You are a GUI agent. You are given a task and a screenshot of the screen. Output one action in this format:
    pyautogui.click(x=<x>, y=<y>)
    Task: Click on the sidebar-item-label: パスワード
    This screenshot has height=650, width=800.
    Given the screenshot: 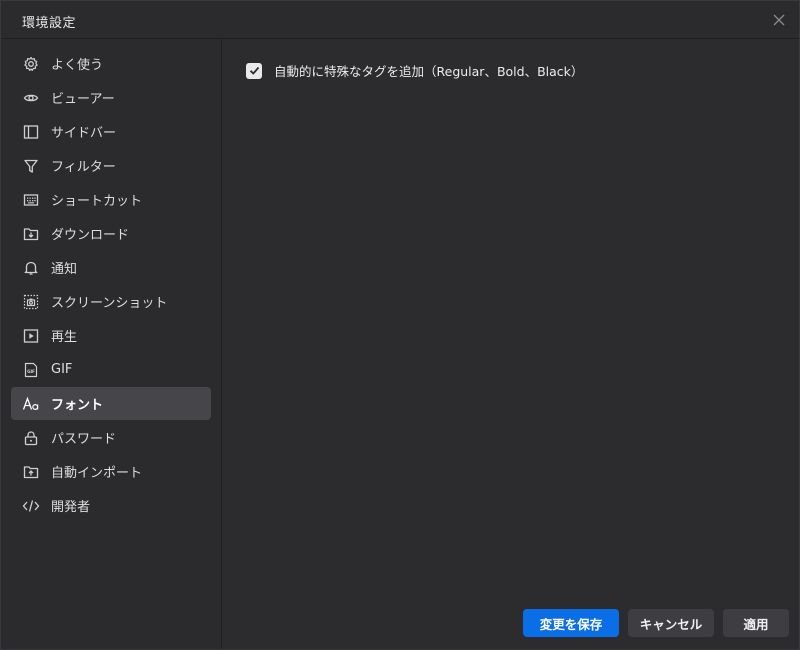 What is the action you would take?
    pyautogui.click(x=84, y=439)
    